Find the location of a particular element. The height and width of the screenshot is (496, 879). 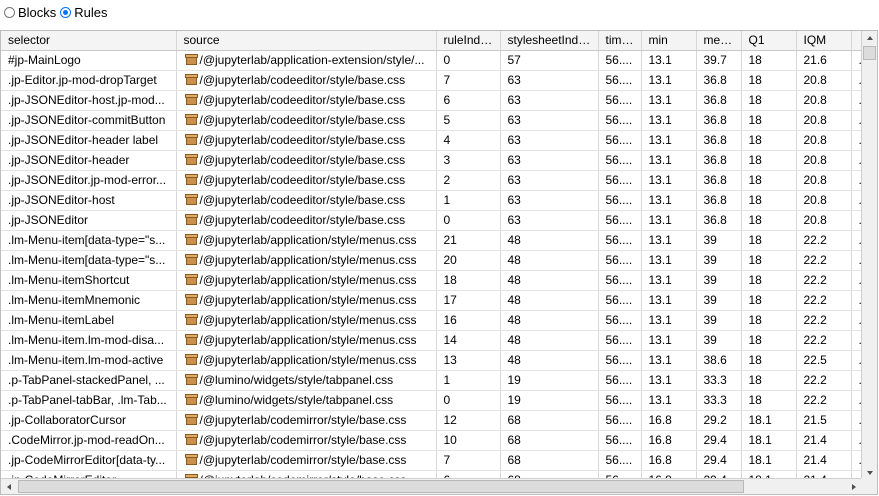

column-header-ruleindex: ruleIndex is located at coordinates (468, 41).